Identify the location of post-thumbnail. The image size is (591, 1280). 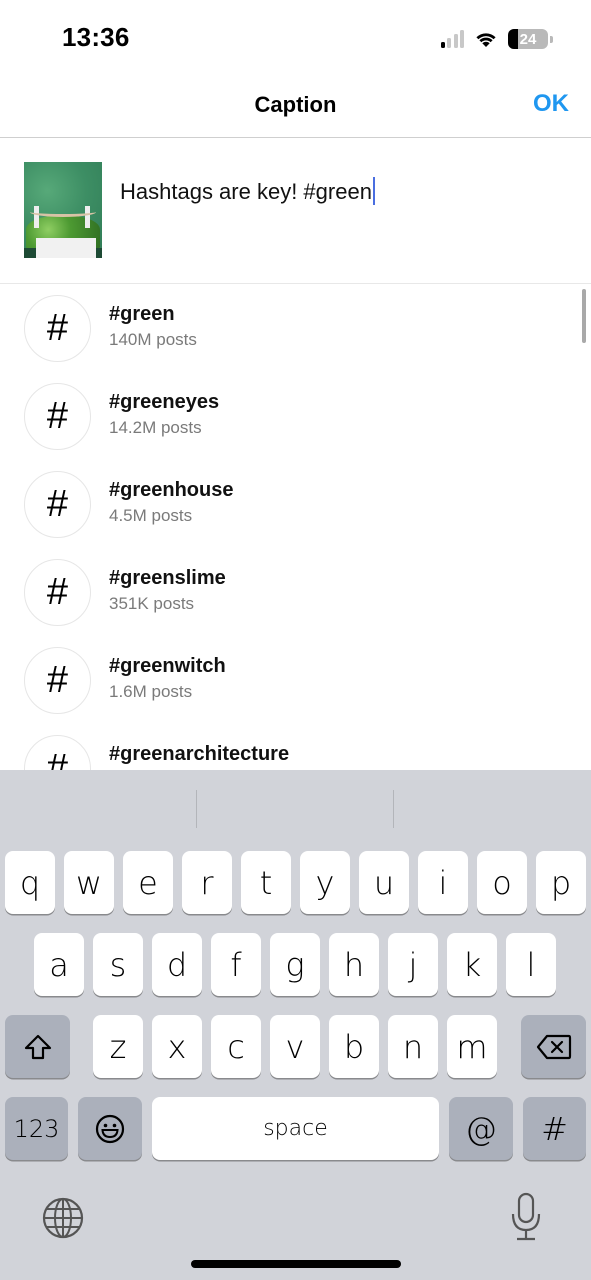
(63, 210).